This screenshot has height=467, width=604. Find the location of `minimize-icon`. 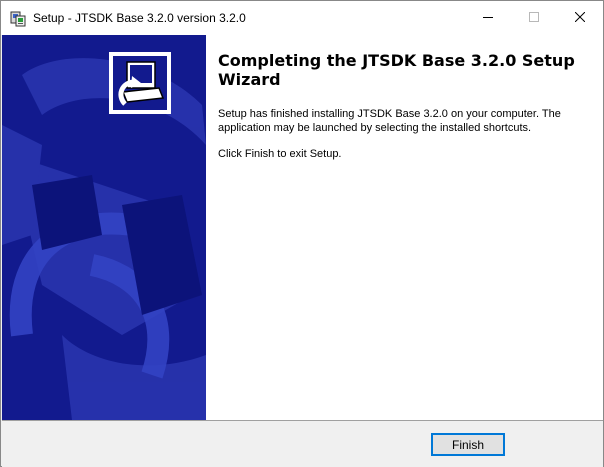

minimize-icon is located at coordinates (488, 18).